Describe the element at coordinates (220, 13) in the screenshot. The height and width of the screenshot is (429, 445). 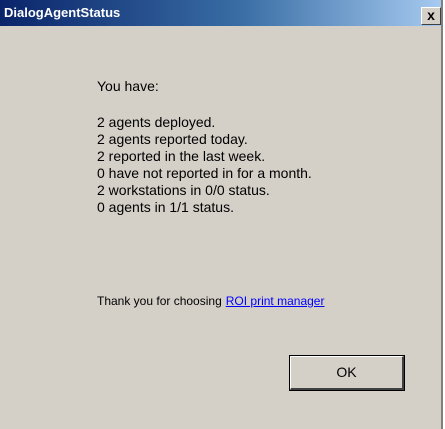
I see `title-bar: DialogAgentStatus` at that location.